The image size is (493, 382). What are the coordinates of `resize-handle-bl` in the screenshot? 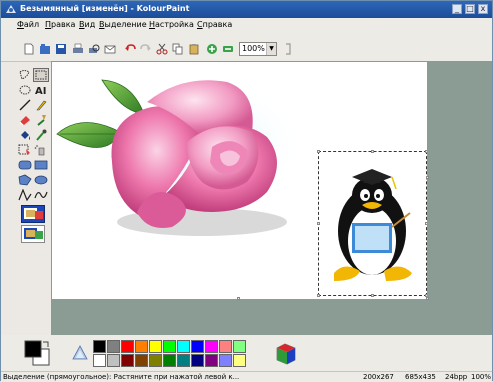 It's located at (318, 295).